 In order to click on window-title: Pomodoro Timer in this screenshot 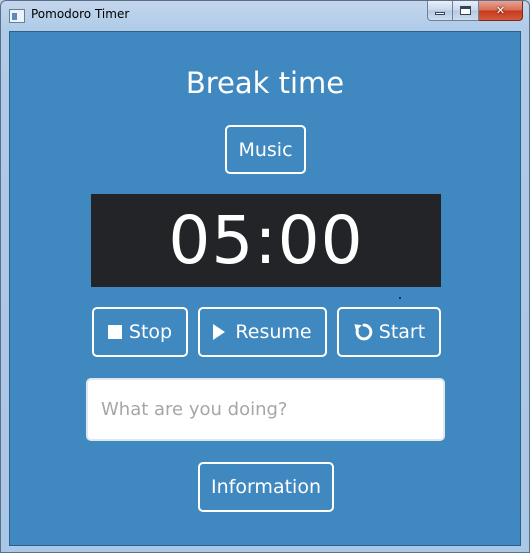, I will do `click(80, 14)`.